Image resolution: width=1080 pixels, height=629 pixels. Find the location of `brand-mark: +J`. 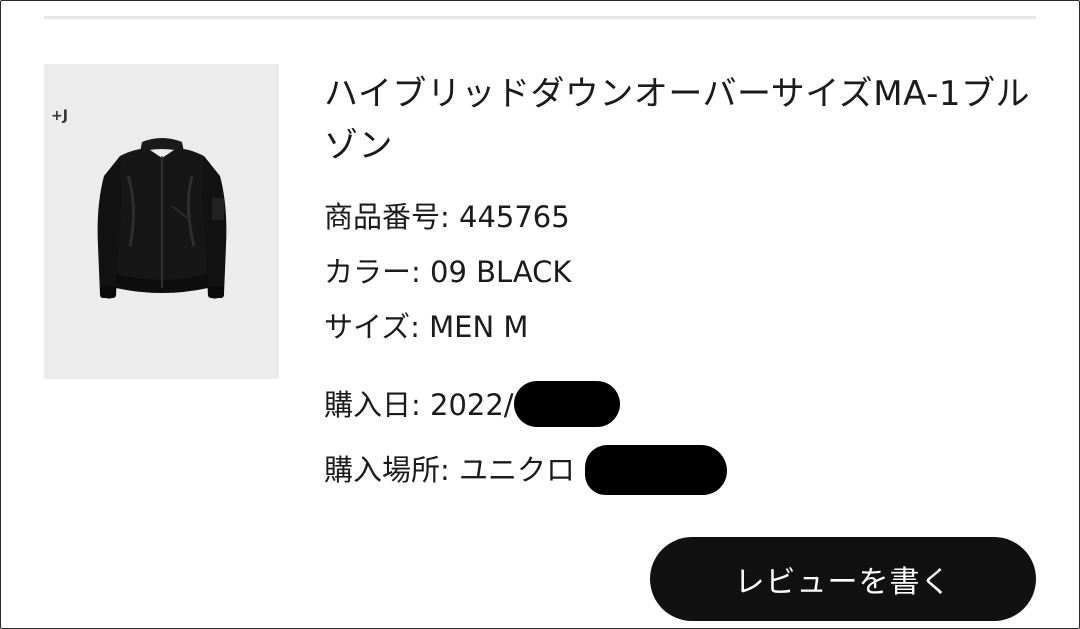

brand-mark: +J is located at coordinates (59, 116).